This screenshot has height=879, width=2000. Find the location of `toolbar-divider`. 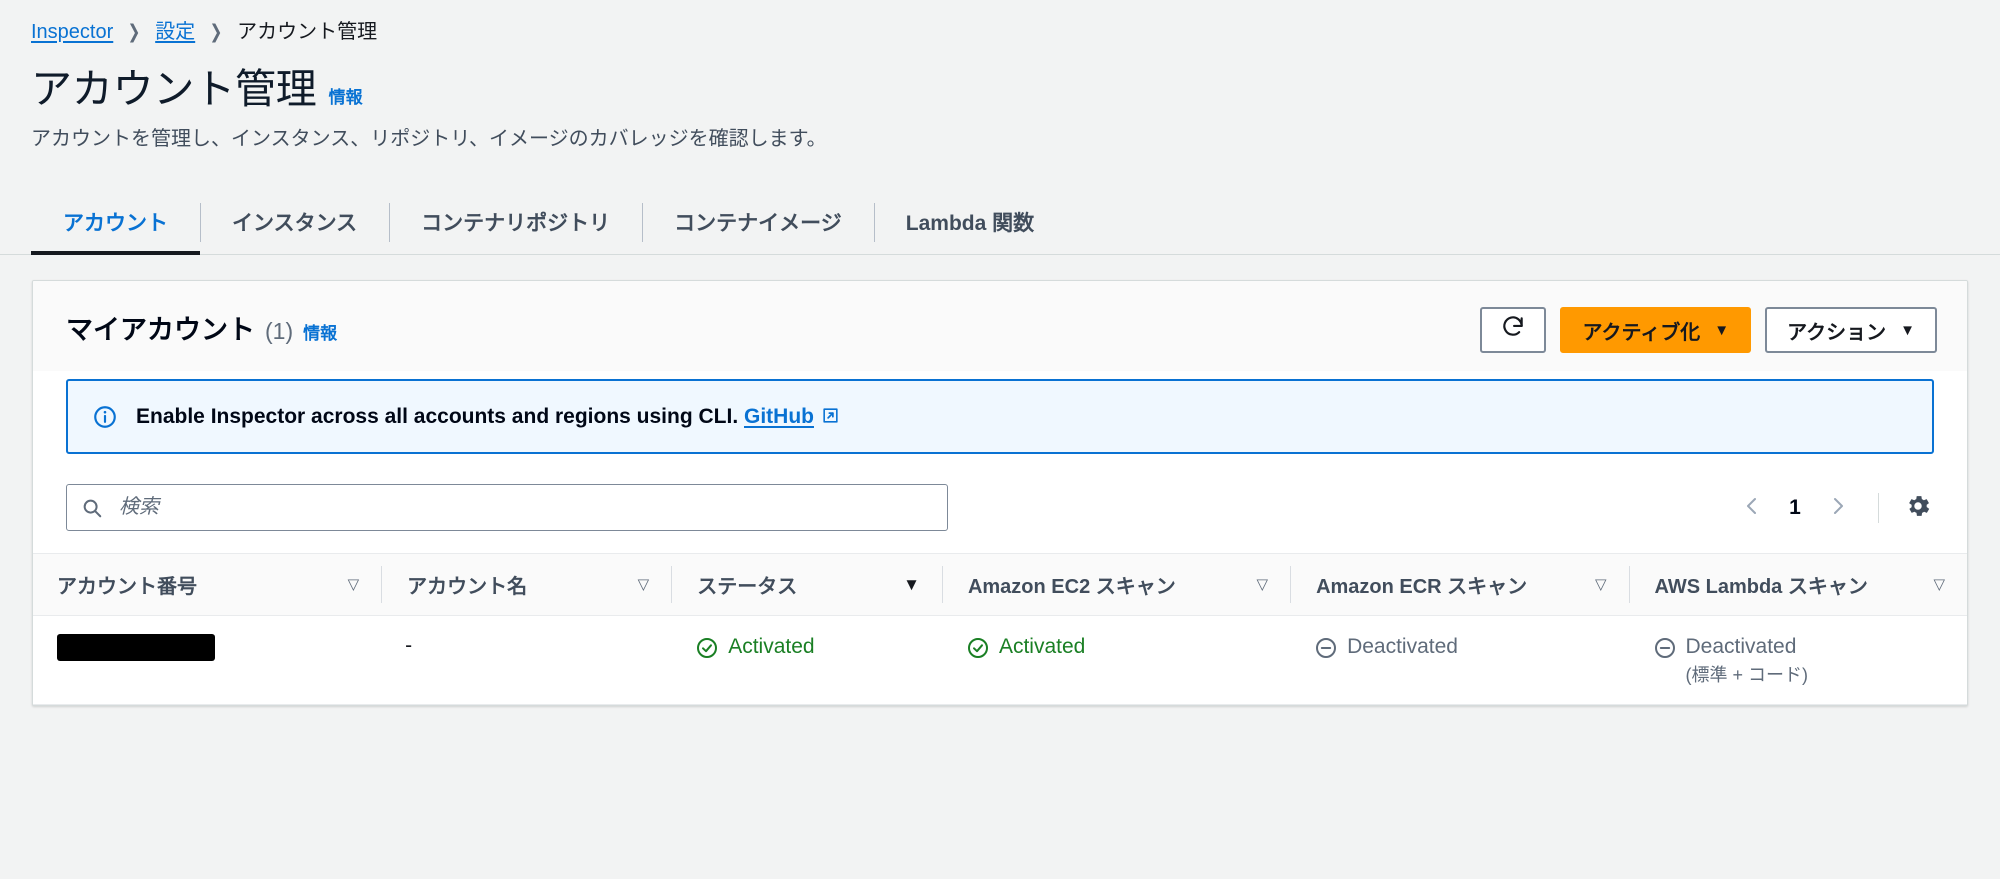

toolbar-divider is located at coordinates (1878, 507).